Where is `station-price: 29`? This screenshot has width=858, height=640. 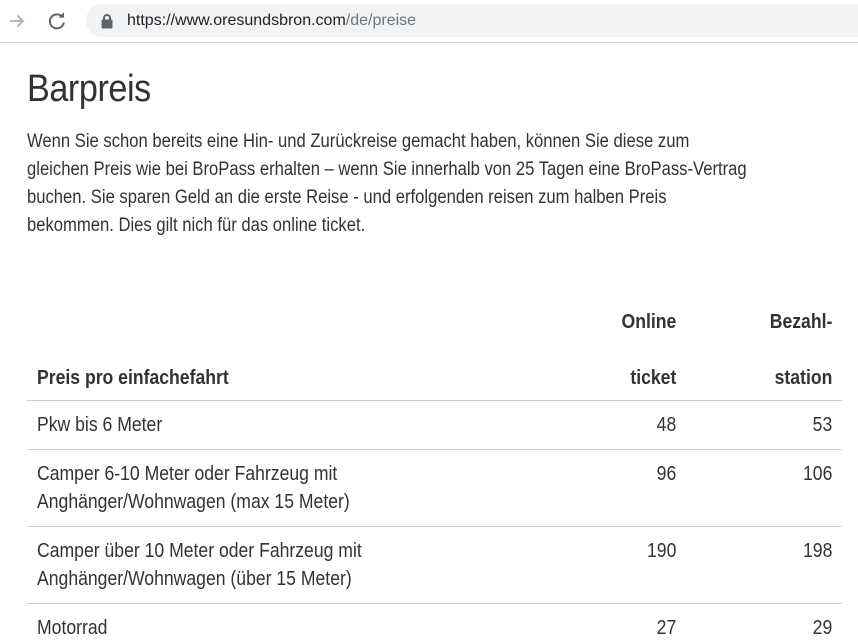 station-price: 29 is located at coordinates (764, 621).